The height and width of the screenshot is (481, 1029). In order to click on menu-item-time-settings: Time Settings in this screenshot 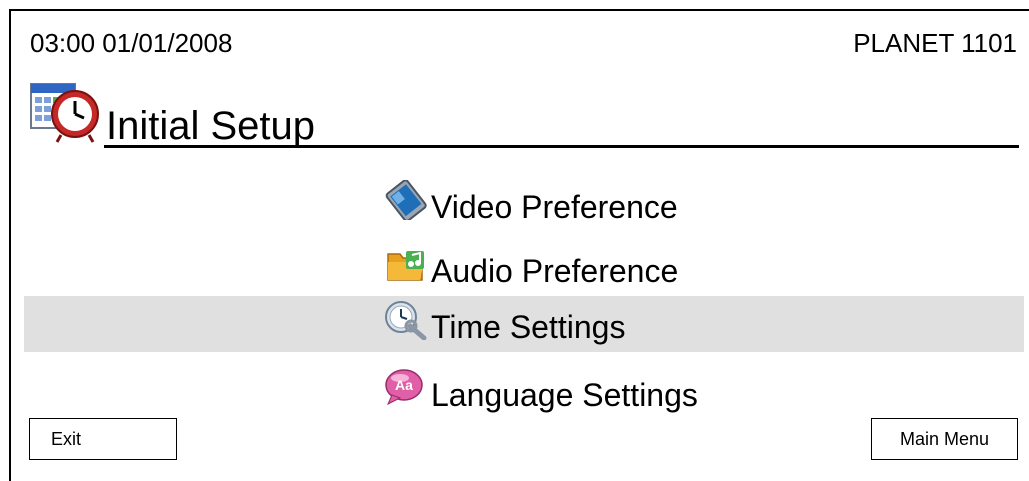, I will do `click(524, 324)`.